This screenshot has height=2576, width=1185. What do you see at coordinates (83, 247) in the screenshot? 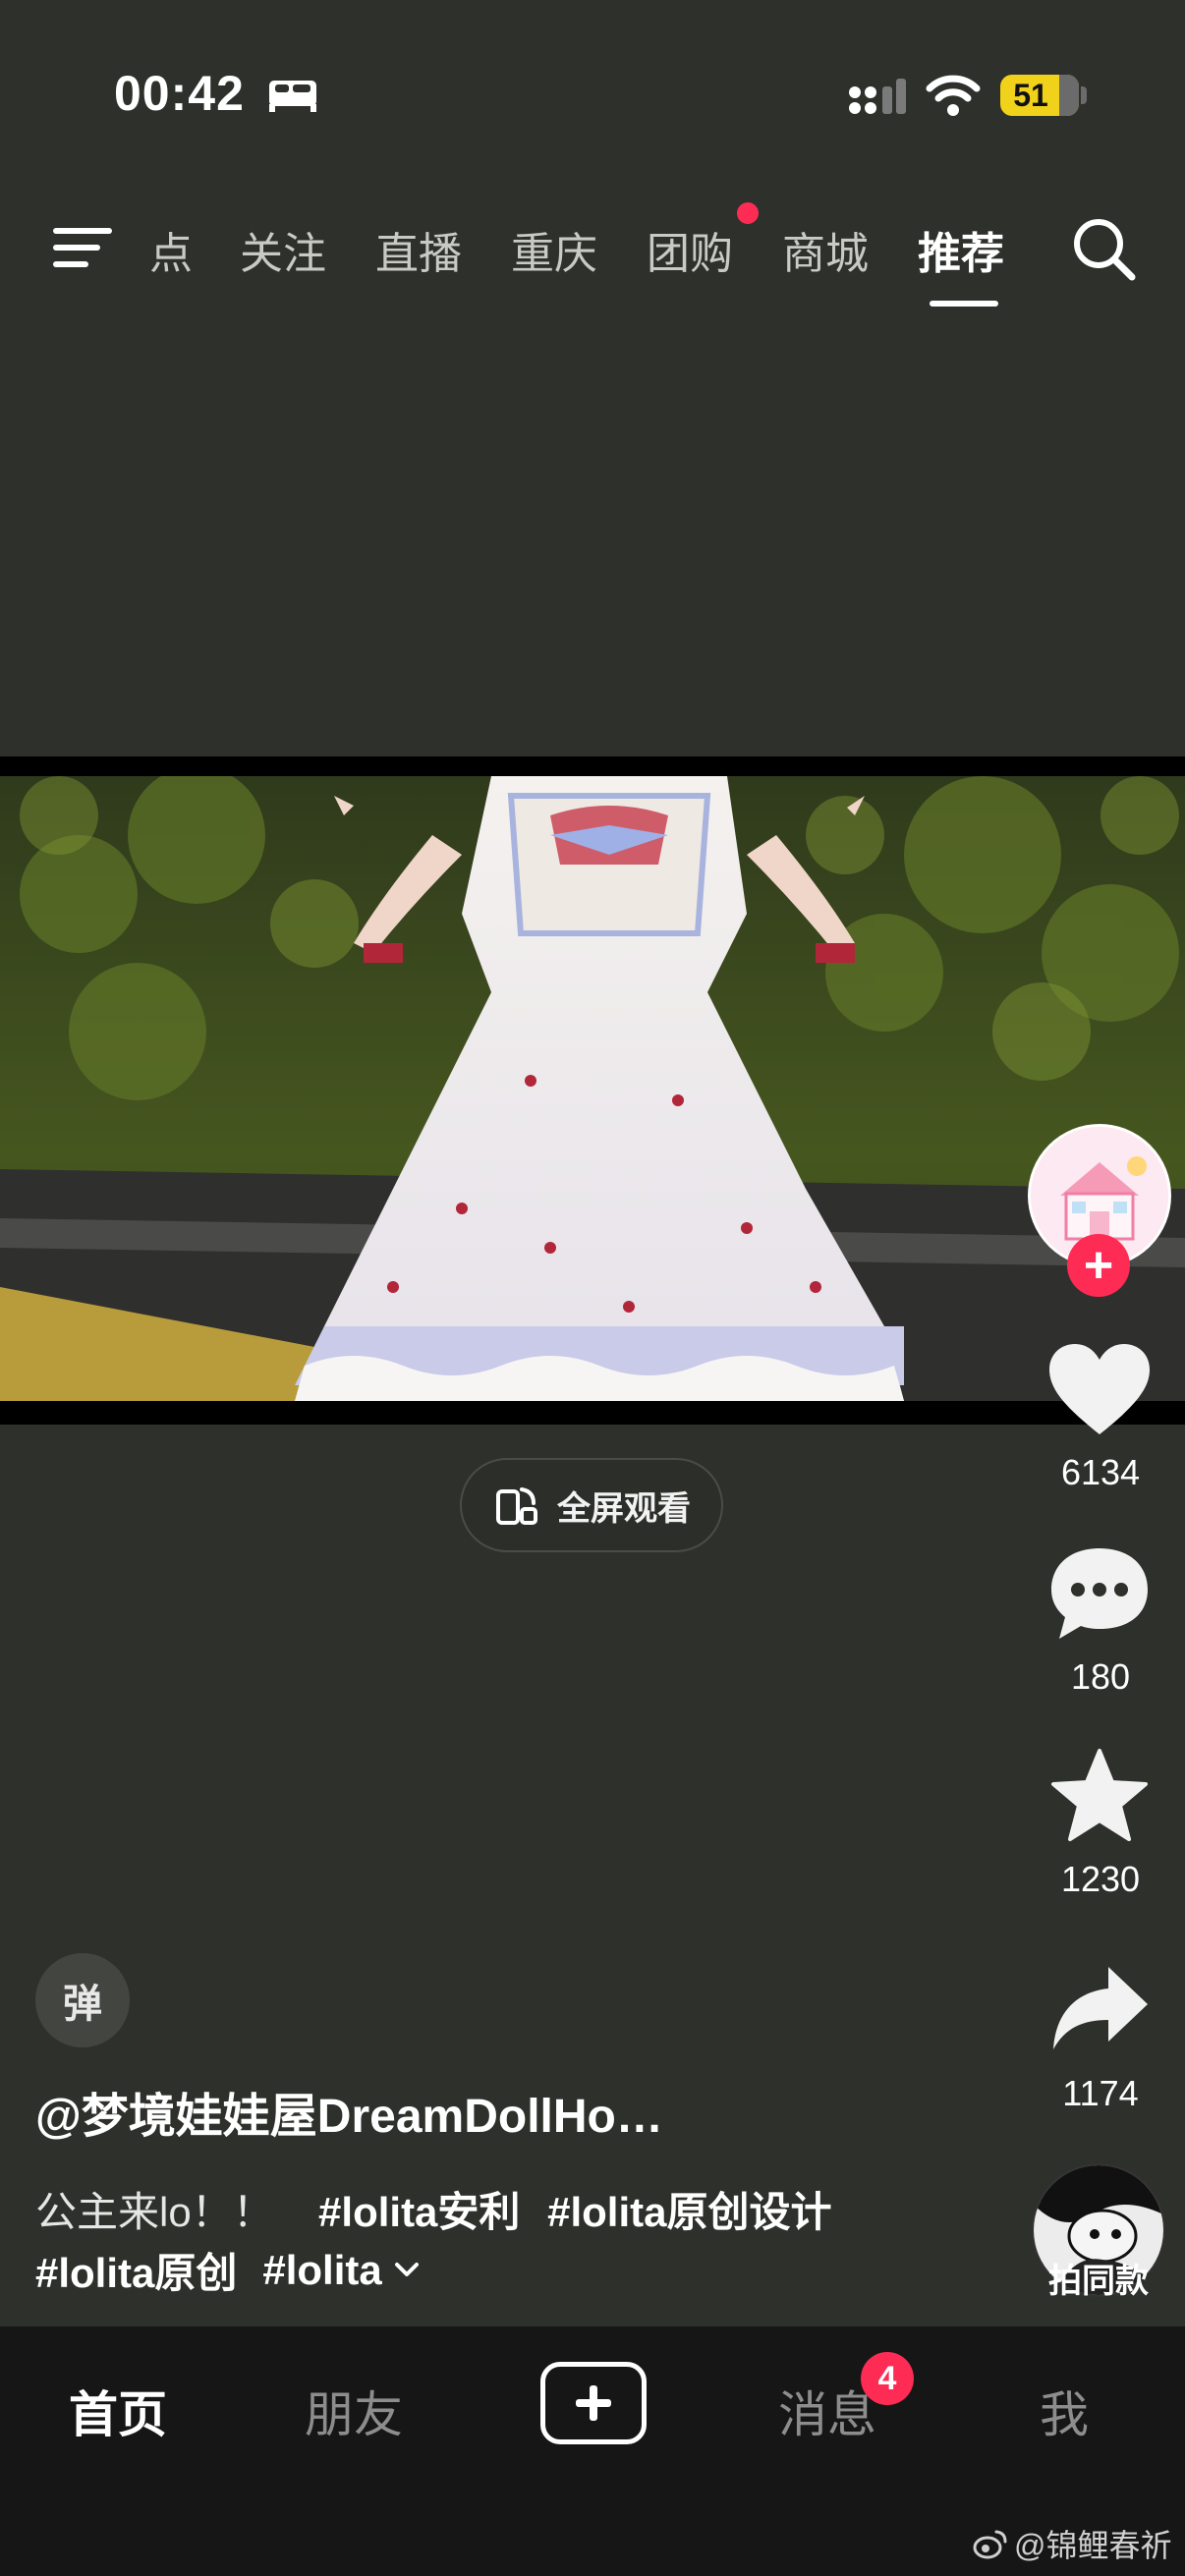
I see `menu-icon` at bounding box center [83, 247].